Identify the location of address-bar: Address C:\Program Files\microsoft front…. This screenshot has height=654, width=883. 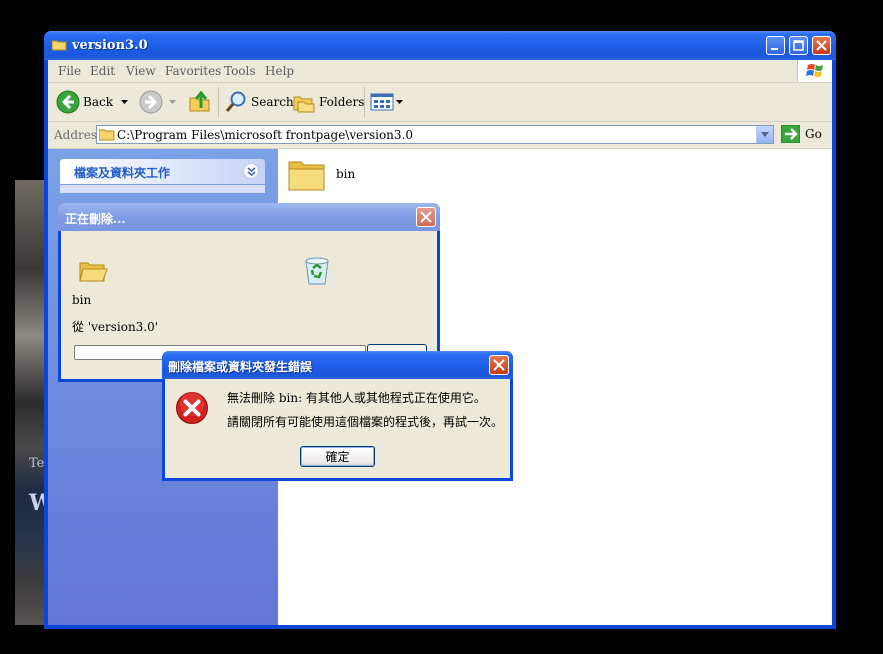
(440, 135).